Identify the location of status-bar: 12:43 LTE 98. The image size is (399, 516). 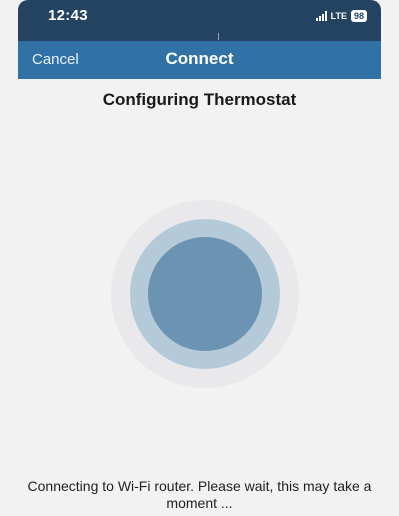
(199, 20).